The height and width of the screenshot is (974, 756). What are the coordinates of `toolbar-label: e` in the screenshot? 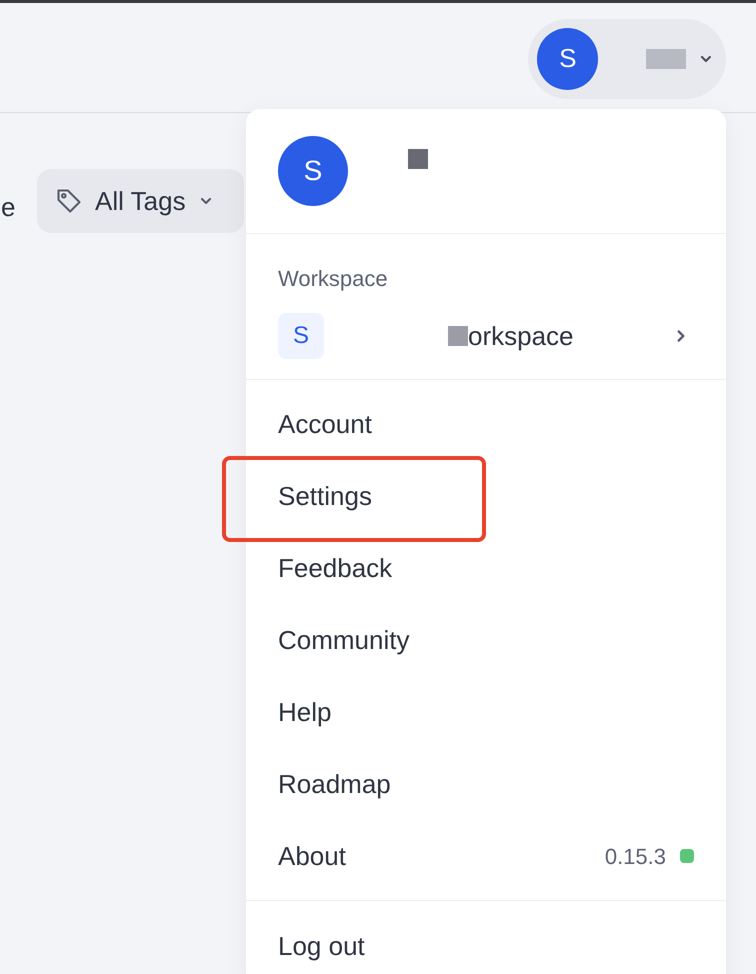 It's located at (8, 207).